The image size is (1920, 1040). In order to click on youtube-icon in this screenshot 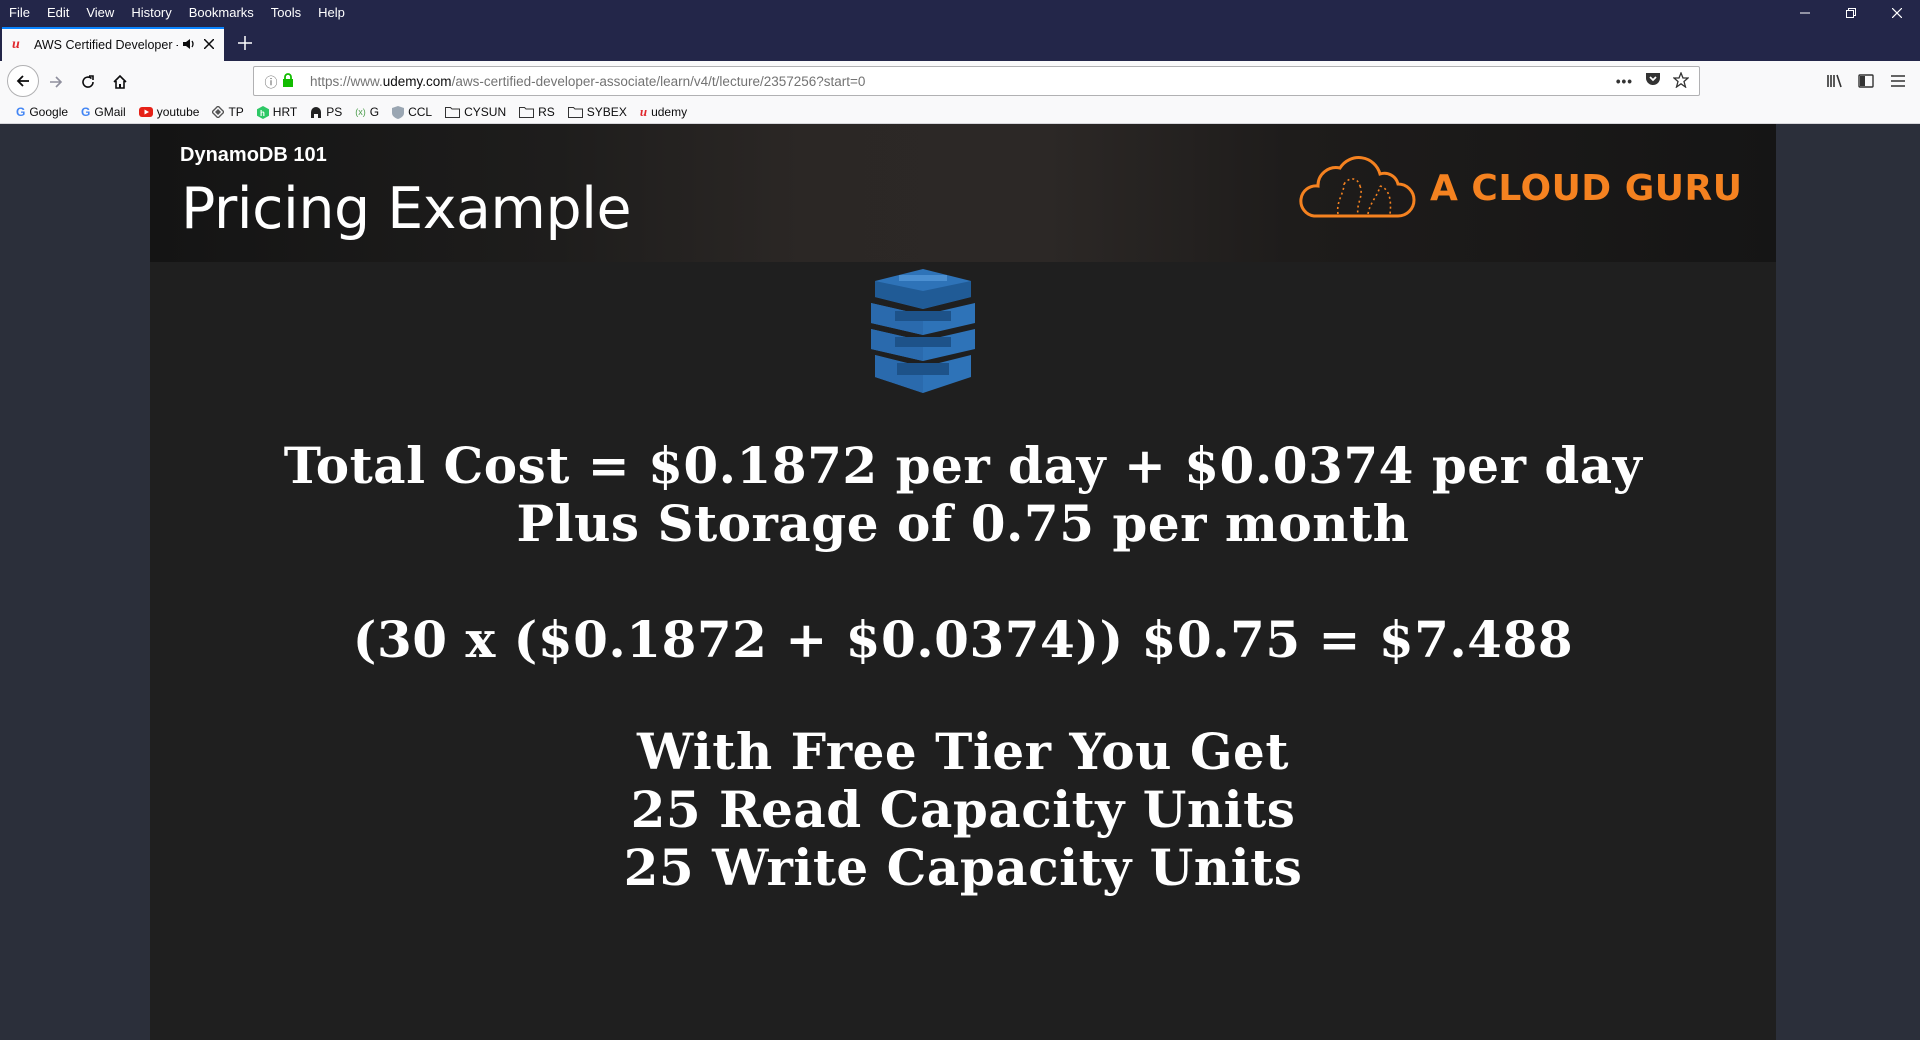, I will do `click(145, 112)`.